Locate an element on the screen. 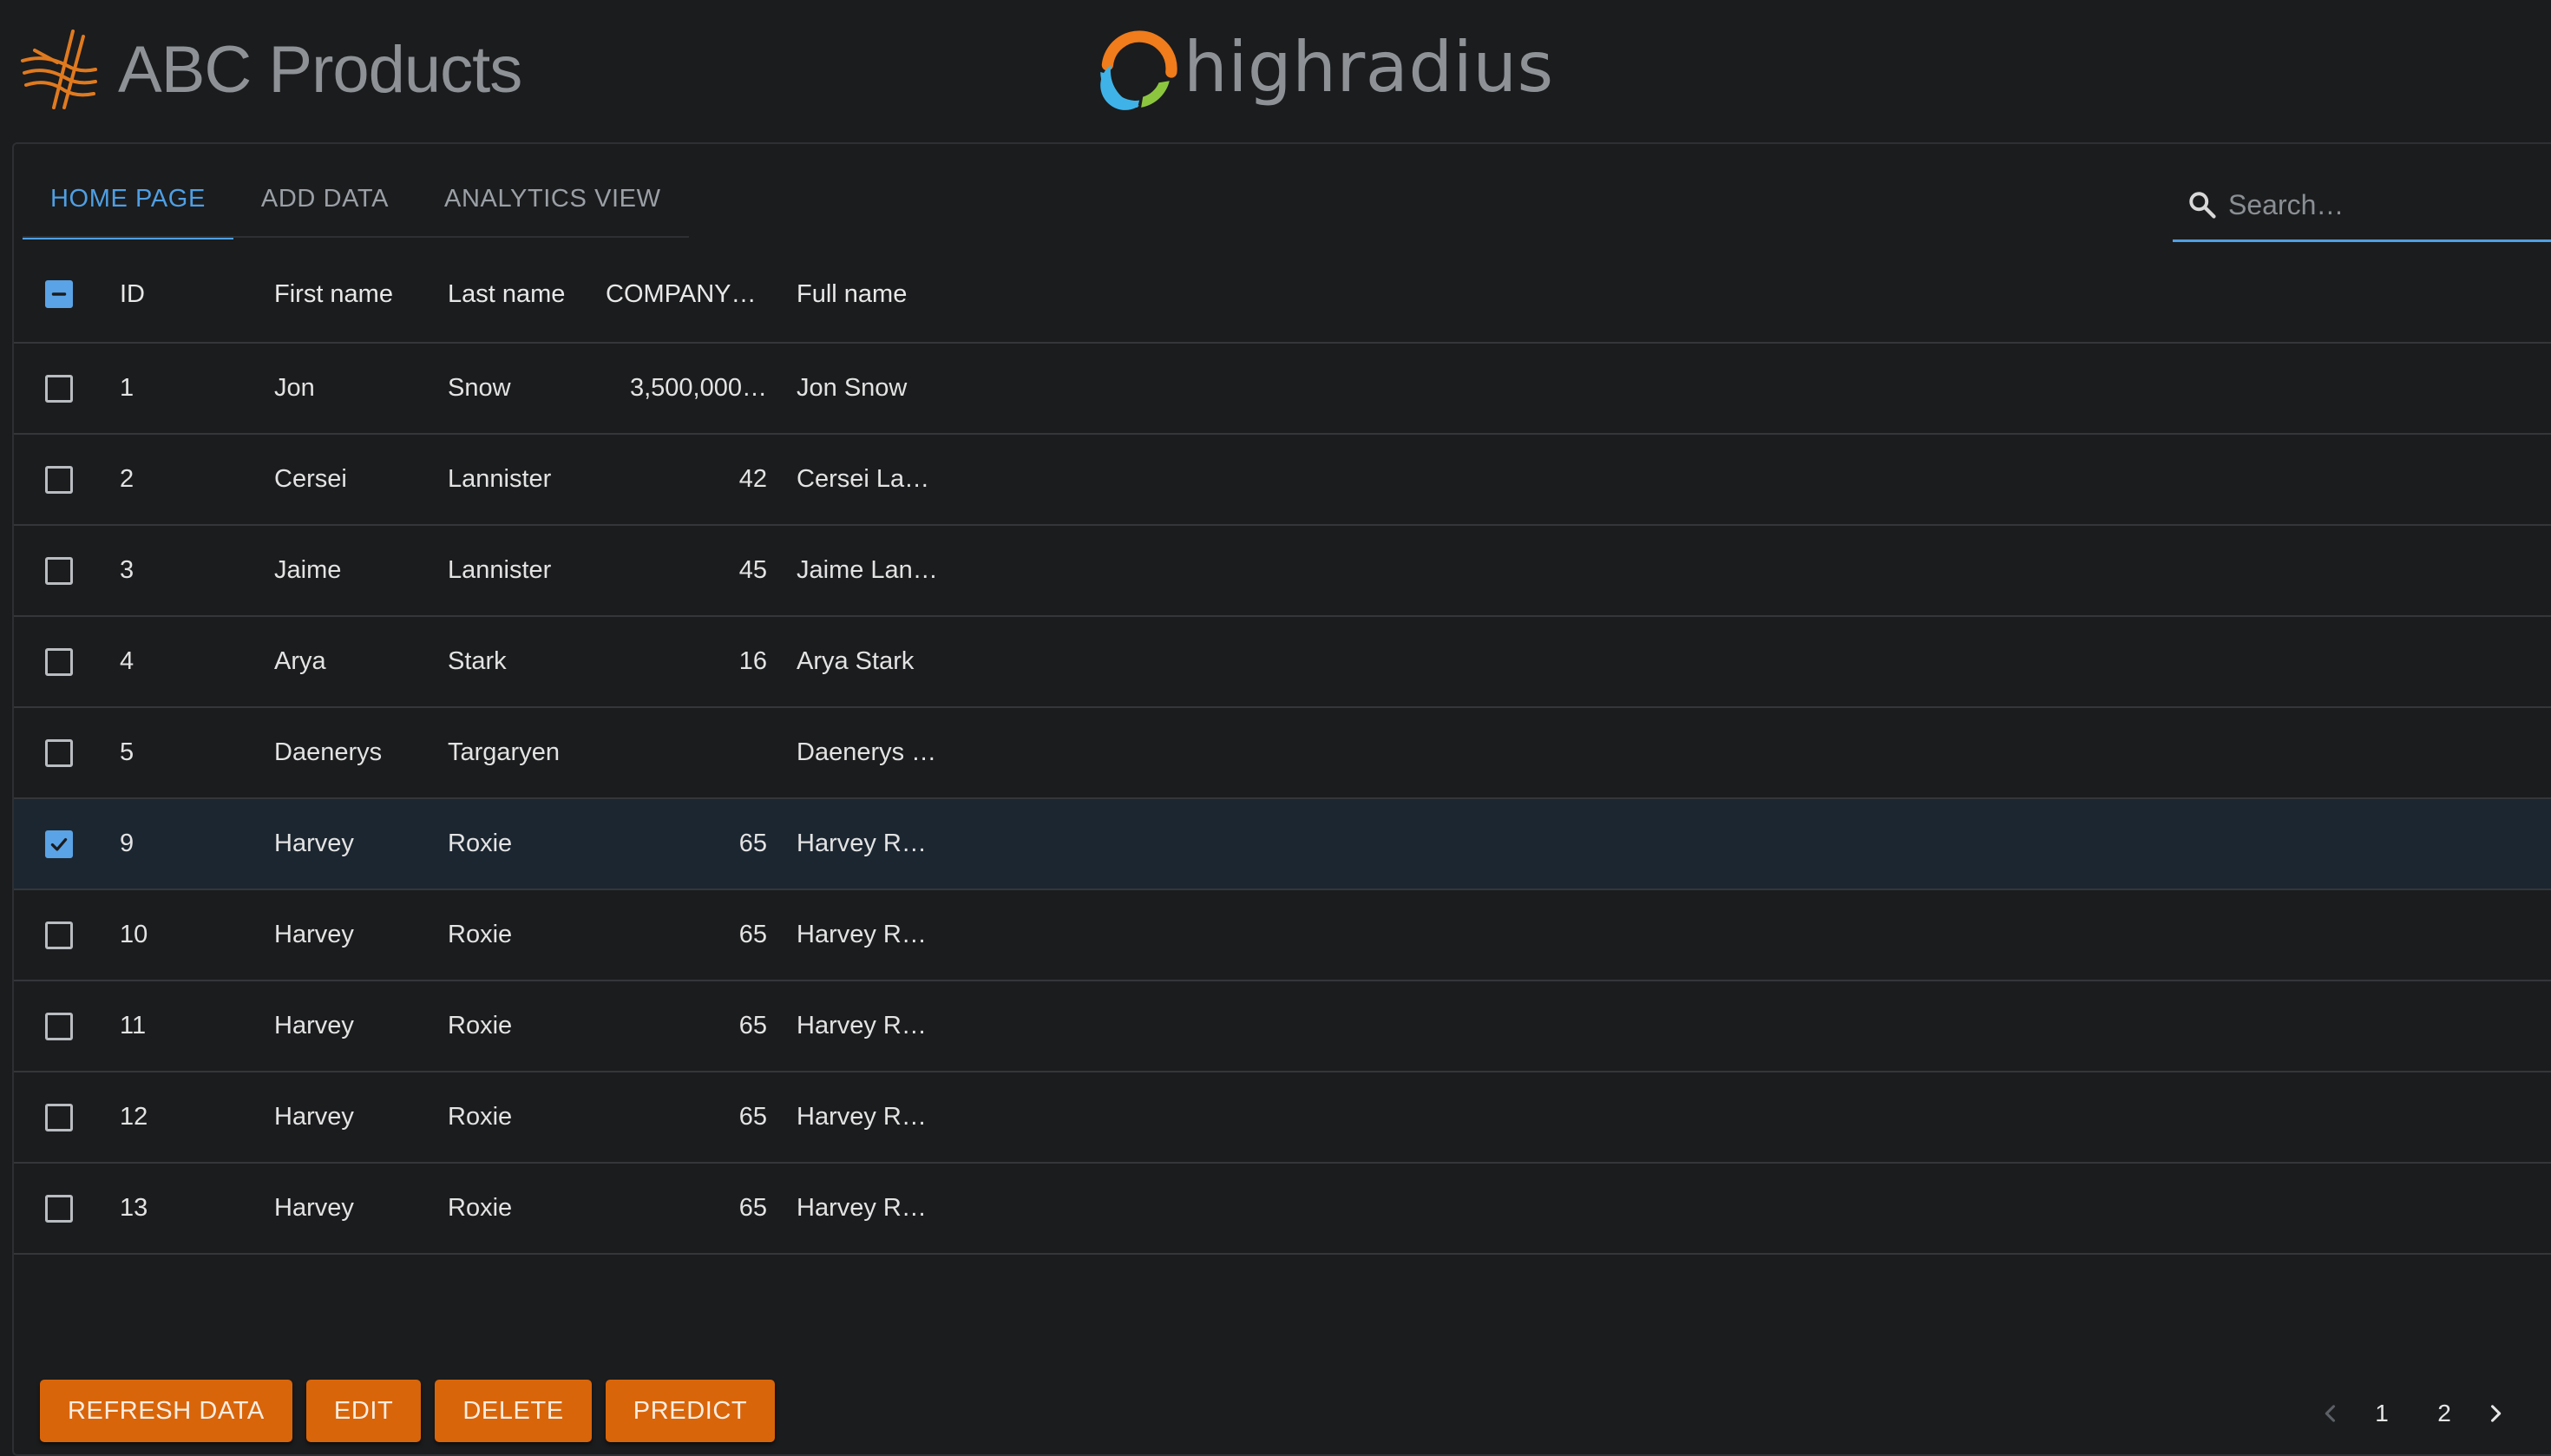  select-all-cell is located at coordinates (59, 294).